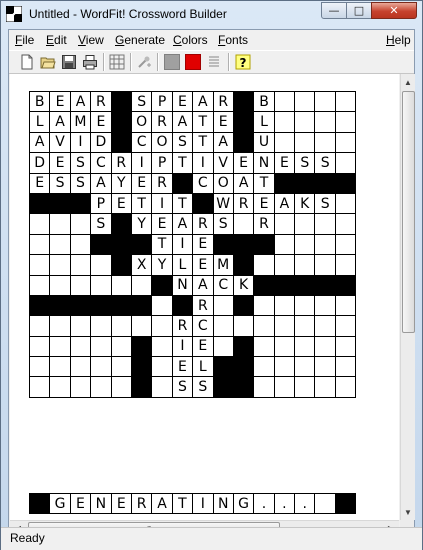  Describe the element at coordinates (24, 40) in the screenshot. I see `menu-file: File` at that location.